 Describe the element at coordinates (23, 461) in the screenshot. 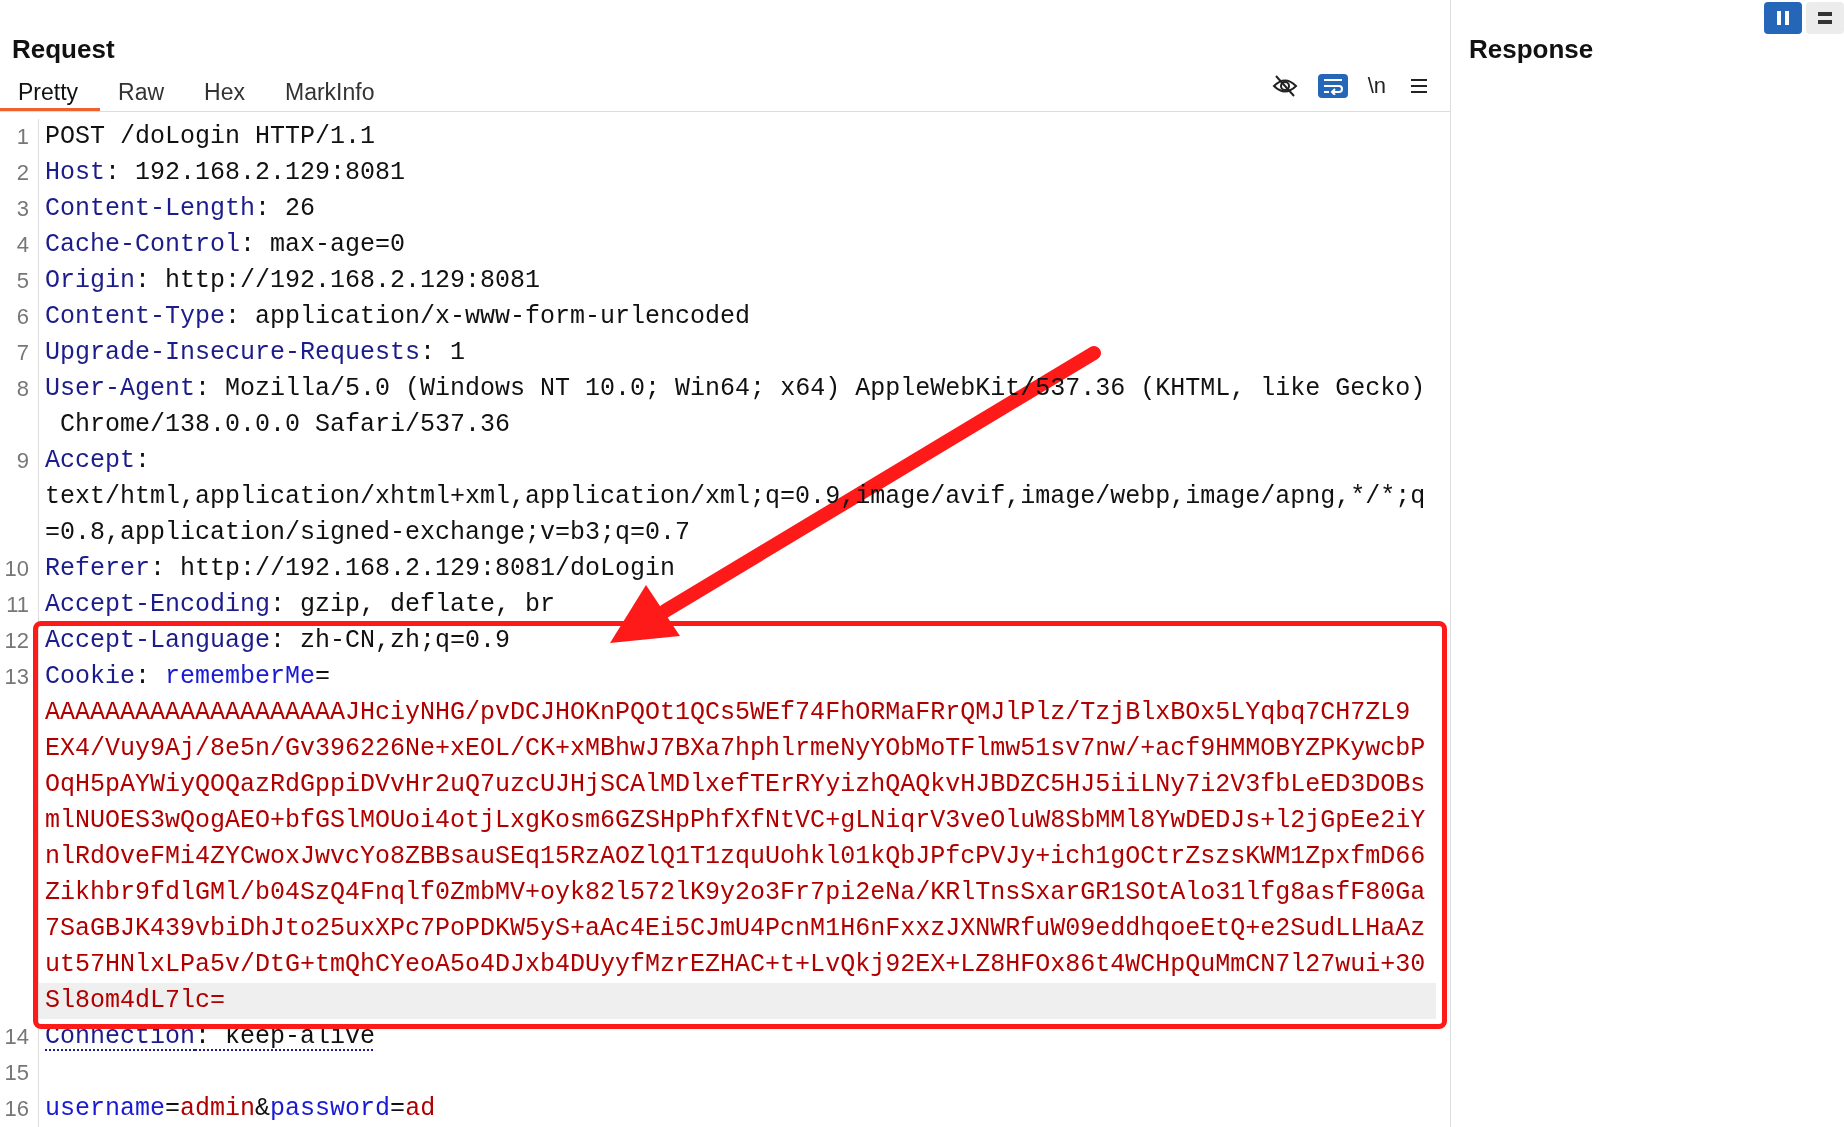

I see `line-number: 9` at that location.